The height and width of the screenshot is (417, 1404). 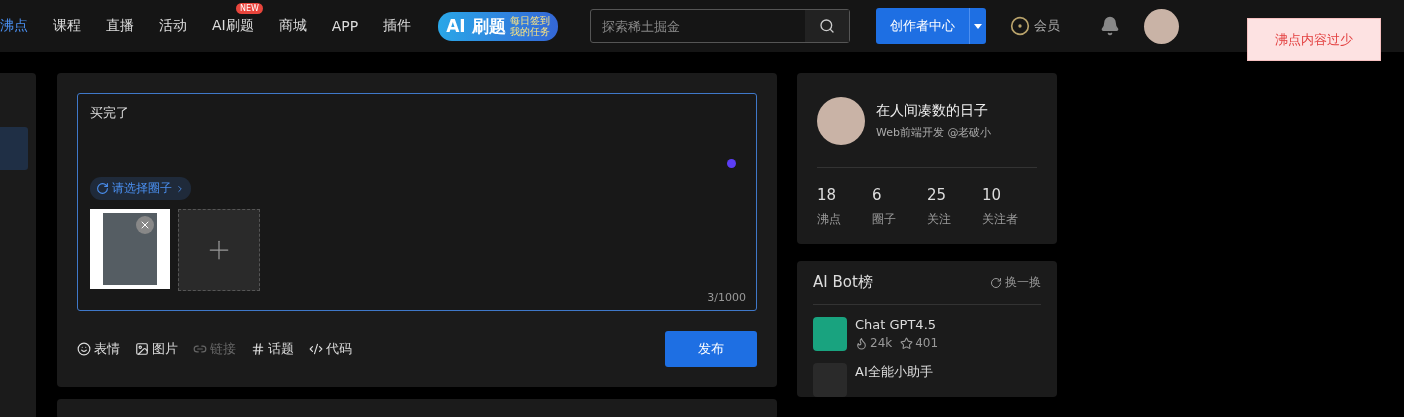 I want to click on toolbar-button: 图片, so click(x=156, y=349).